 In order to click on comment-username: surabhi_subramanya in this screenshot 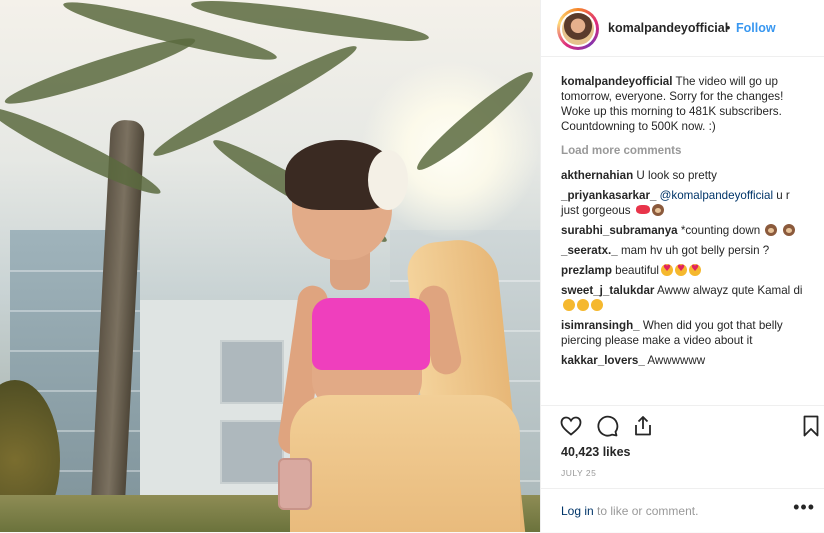, I will do `click(619, 230)`.